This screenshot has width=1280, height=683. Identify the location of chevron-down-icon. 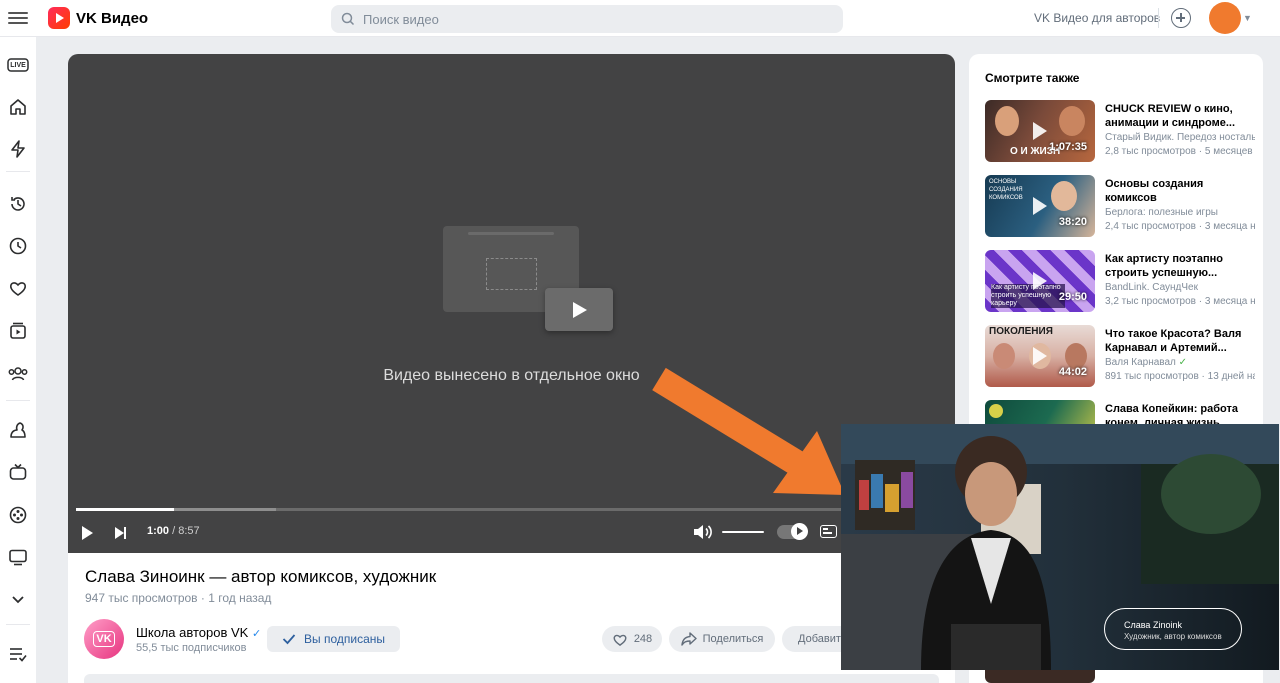
(18, 599).